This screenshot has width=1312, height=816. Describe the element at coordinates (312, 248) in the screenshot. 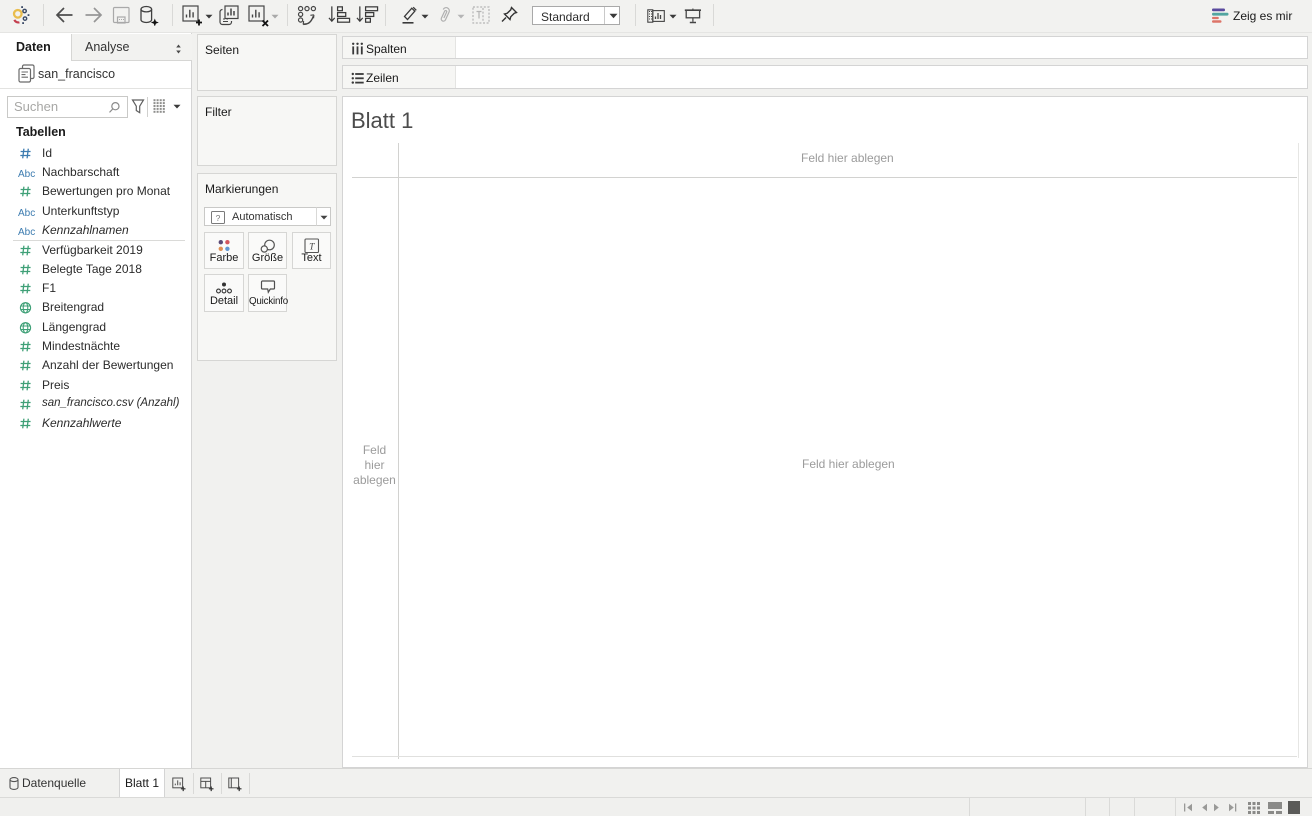

I see `svg-text: T` at that location.